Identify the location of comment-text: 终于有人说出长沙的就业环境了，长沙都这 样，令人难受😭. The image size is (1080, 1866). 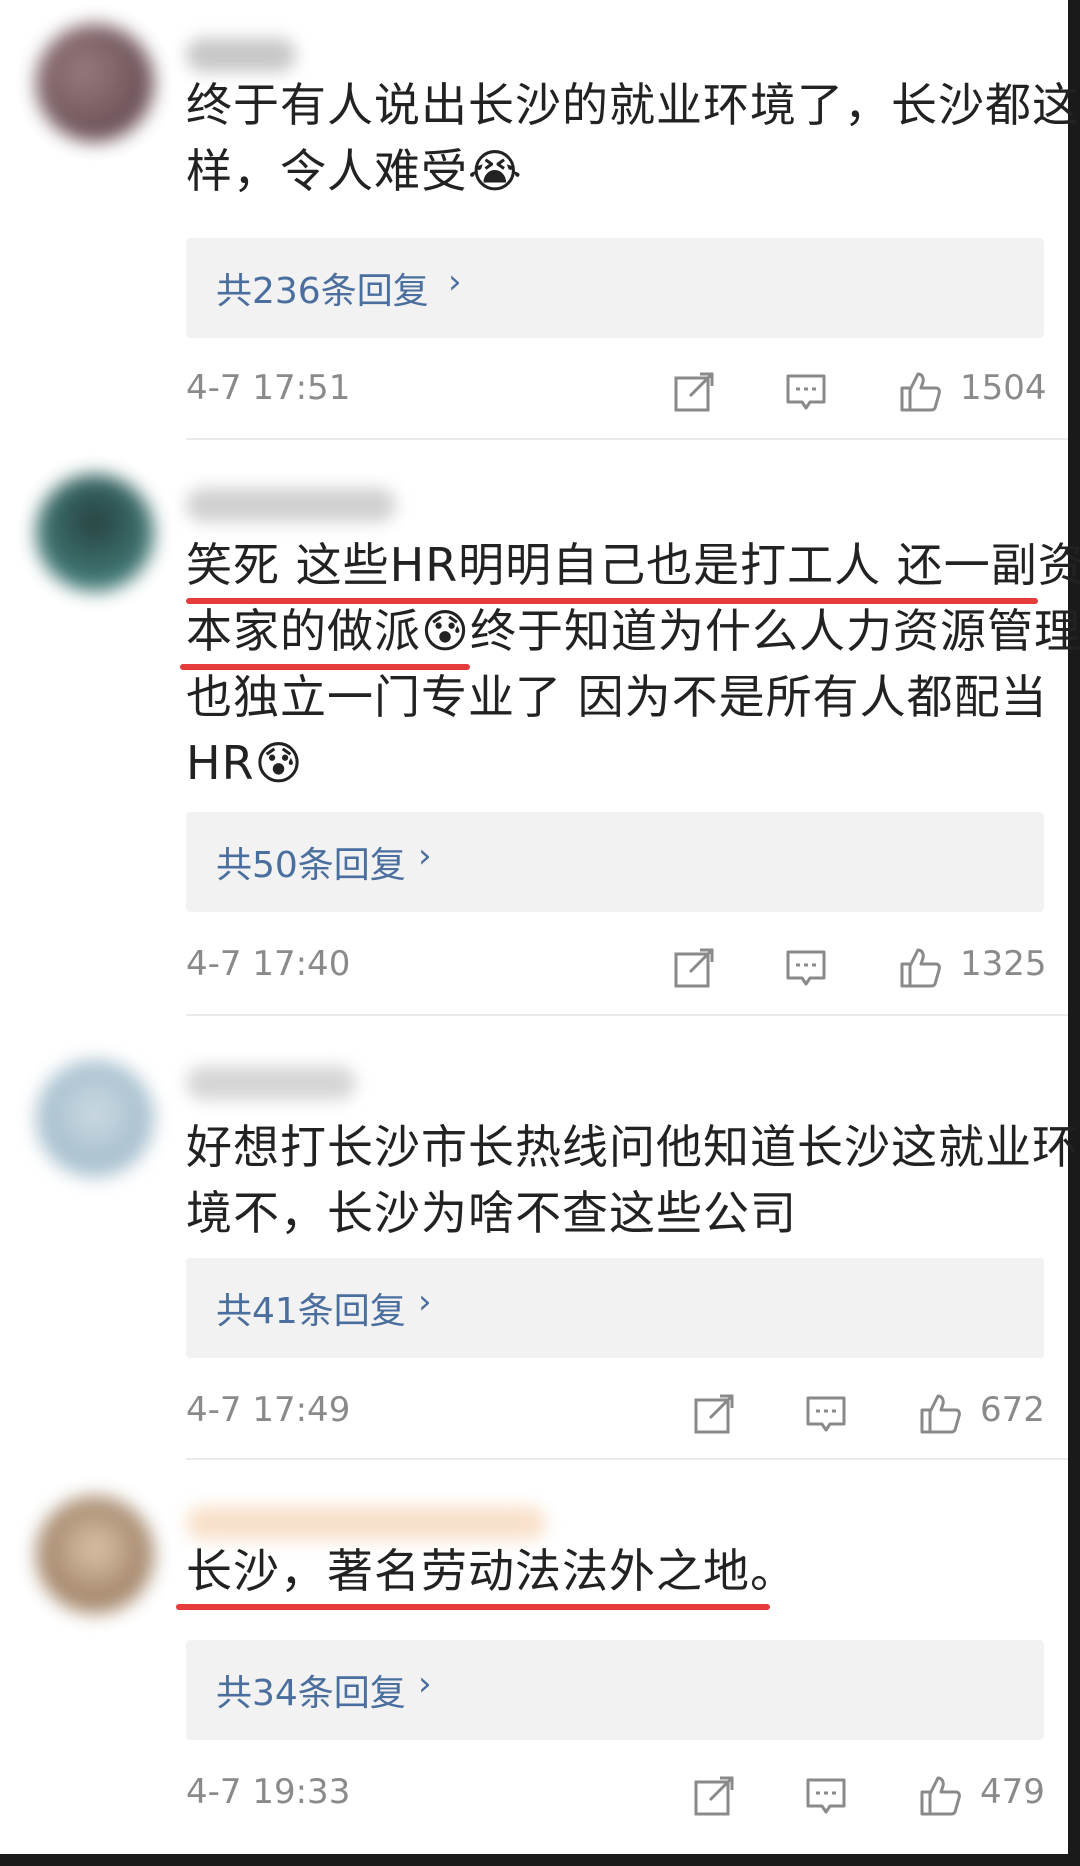
(632, 138).